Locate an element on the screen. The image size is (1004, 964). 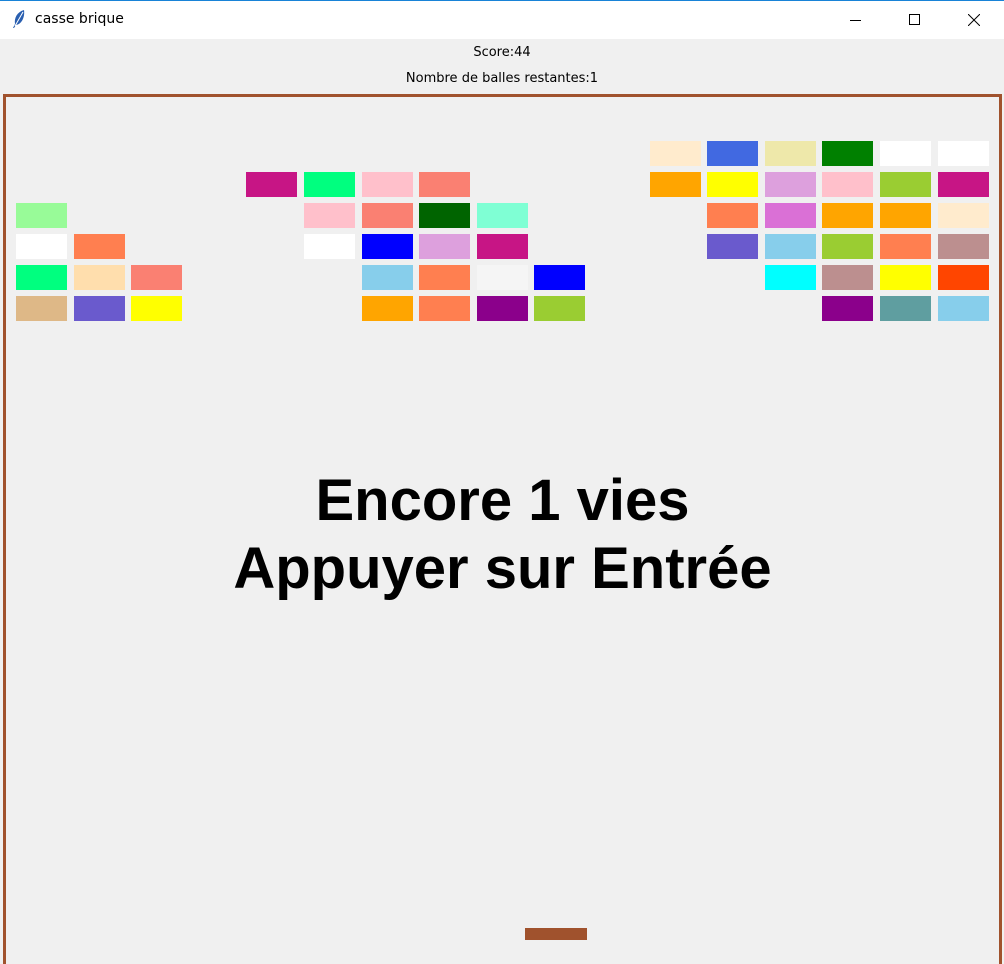
score-label: Score:44 is located at coordinates (502, 52).